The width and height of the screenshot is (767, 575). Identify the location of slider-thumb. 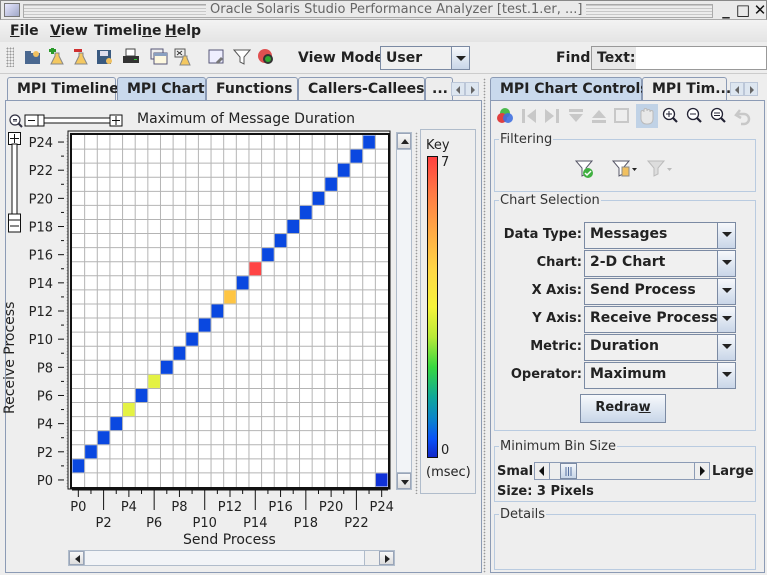
(568, 471).